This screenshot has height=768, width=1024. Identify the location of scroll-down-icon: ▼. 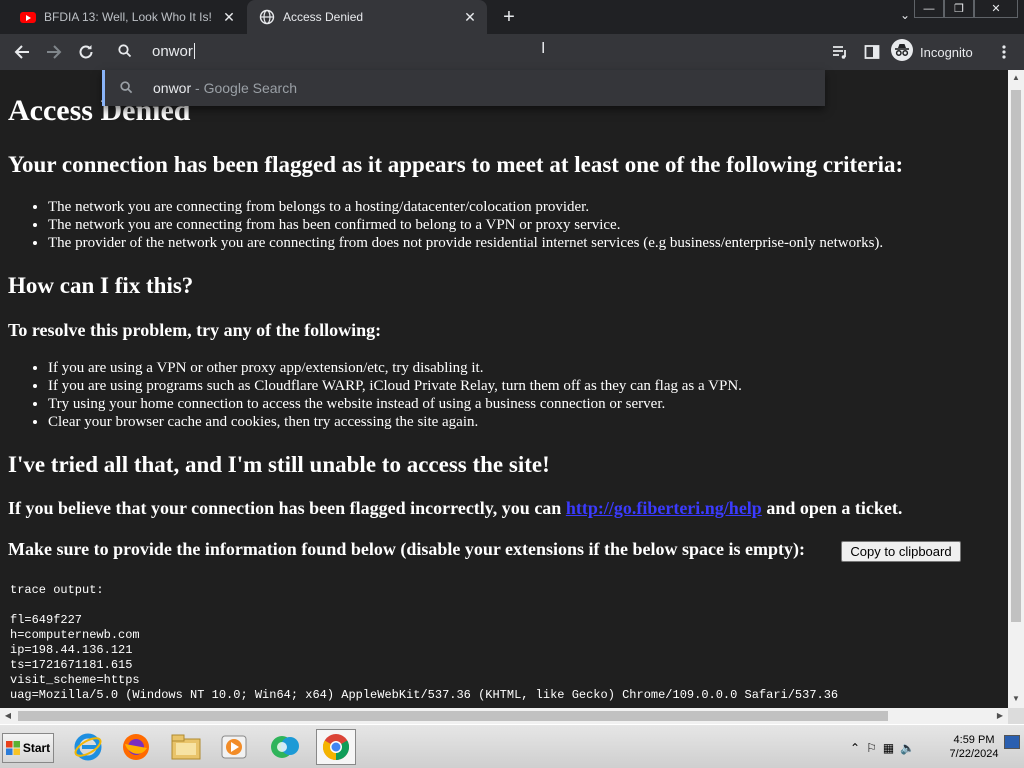
(1016, 698).